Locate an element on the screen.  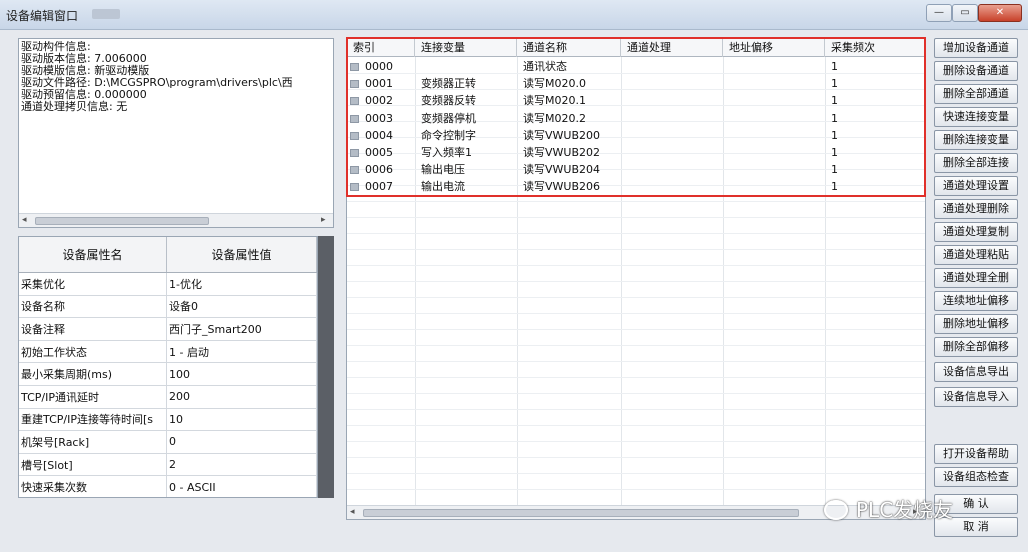
delete-channel-button: 删除设备通道 is located at coordinates (976, 71).